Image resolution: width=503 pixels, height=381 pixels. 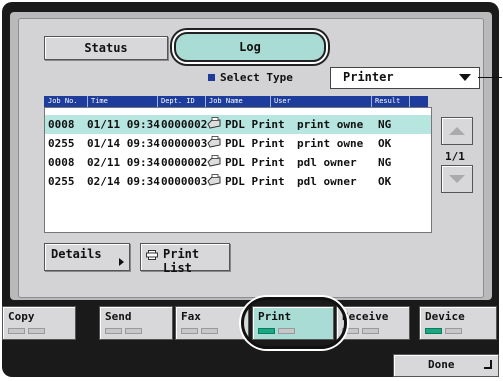 I want to click on log-tab-label: Log, so click(x=250, y=47).